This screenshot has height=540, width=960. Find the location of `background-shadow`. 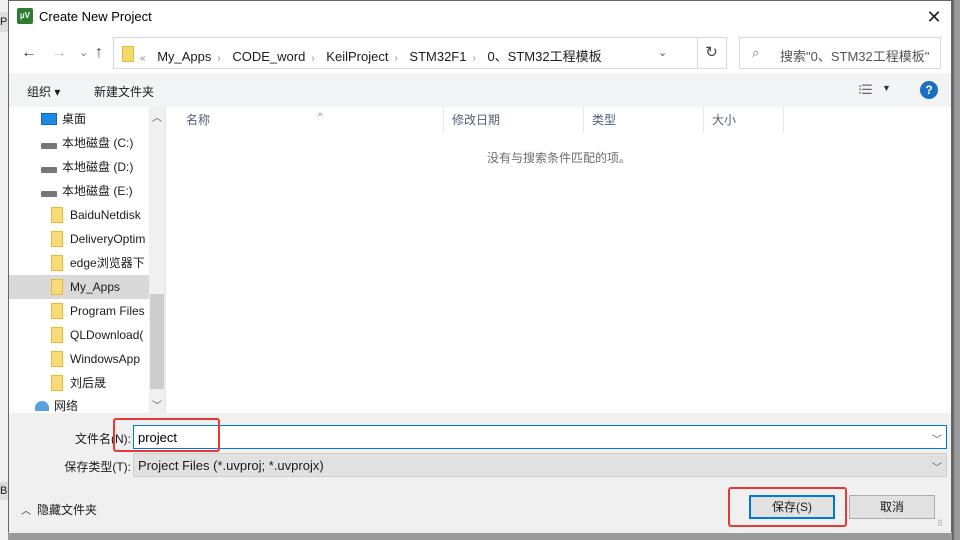

background-shadow is located at coordinates (956, 270).